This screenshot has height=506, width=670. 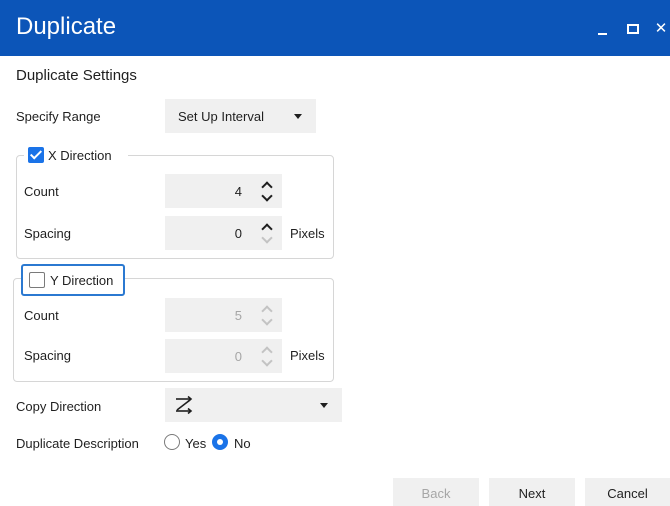 What do you see at coordinates (223, 315) in the screenshot?
I see `y-count-stepper: 5` at bounding box center [223, 315].